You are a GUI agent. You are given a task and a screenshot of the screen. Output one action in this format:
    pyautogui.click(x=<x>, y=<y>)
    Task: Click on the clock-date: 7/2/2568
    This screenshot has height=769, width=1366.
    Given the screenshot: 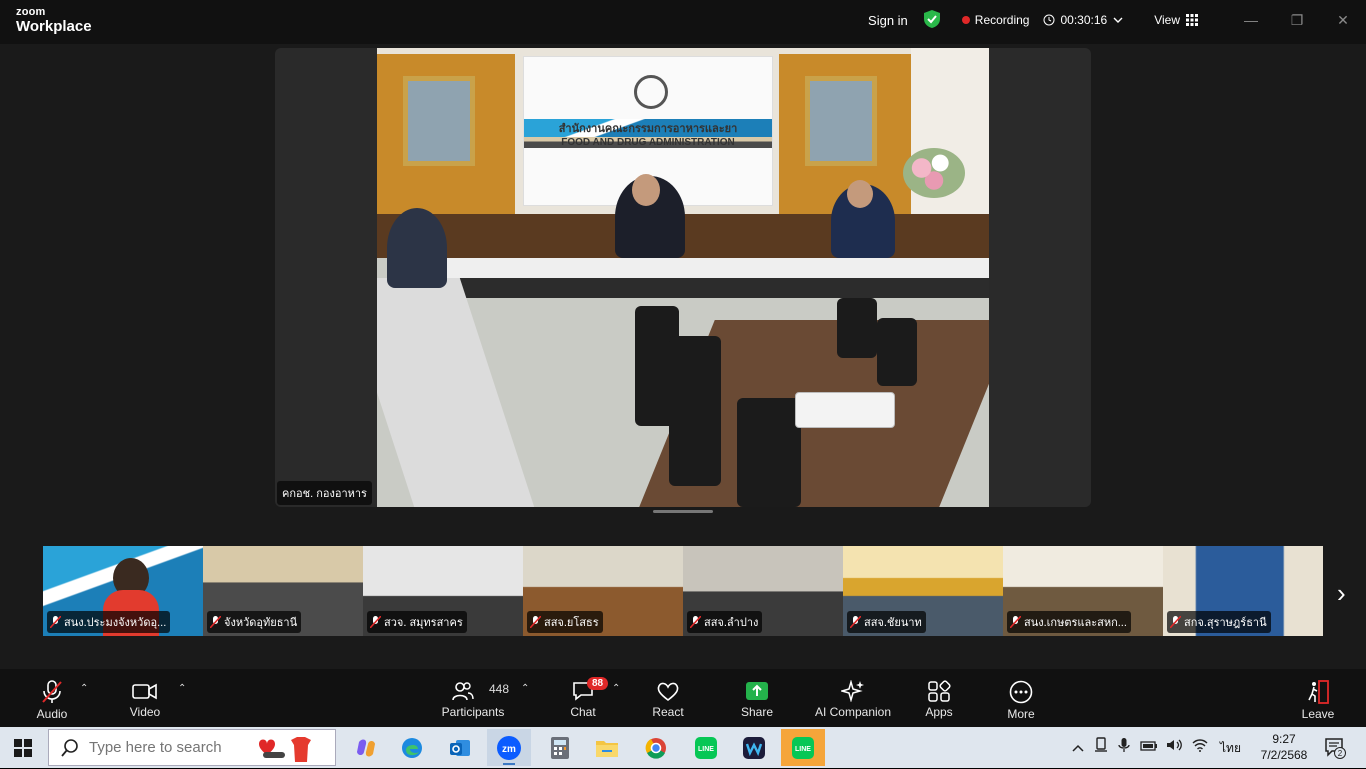 What is the action you would take?
    pyautogui.click(x=1284, y=755)
    